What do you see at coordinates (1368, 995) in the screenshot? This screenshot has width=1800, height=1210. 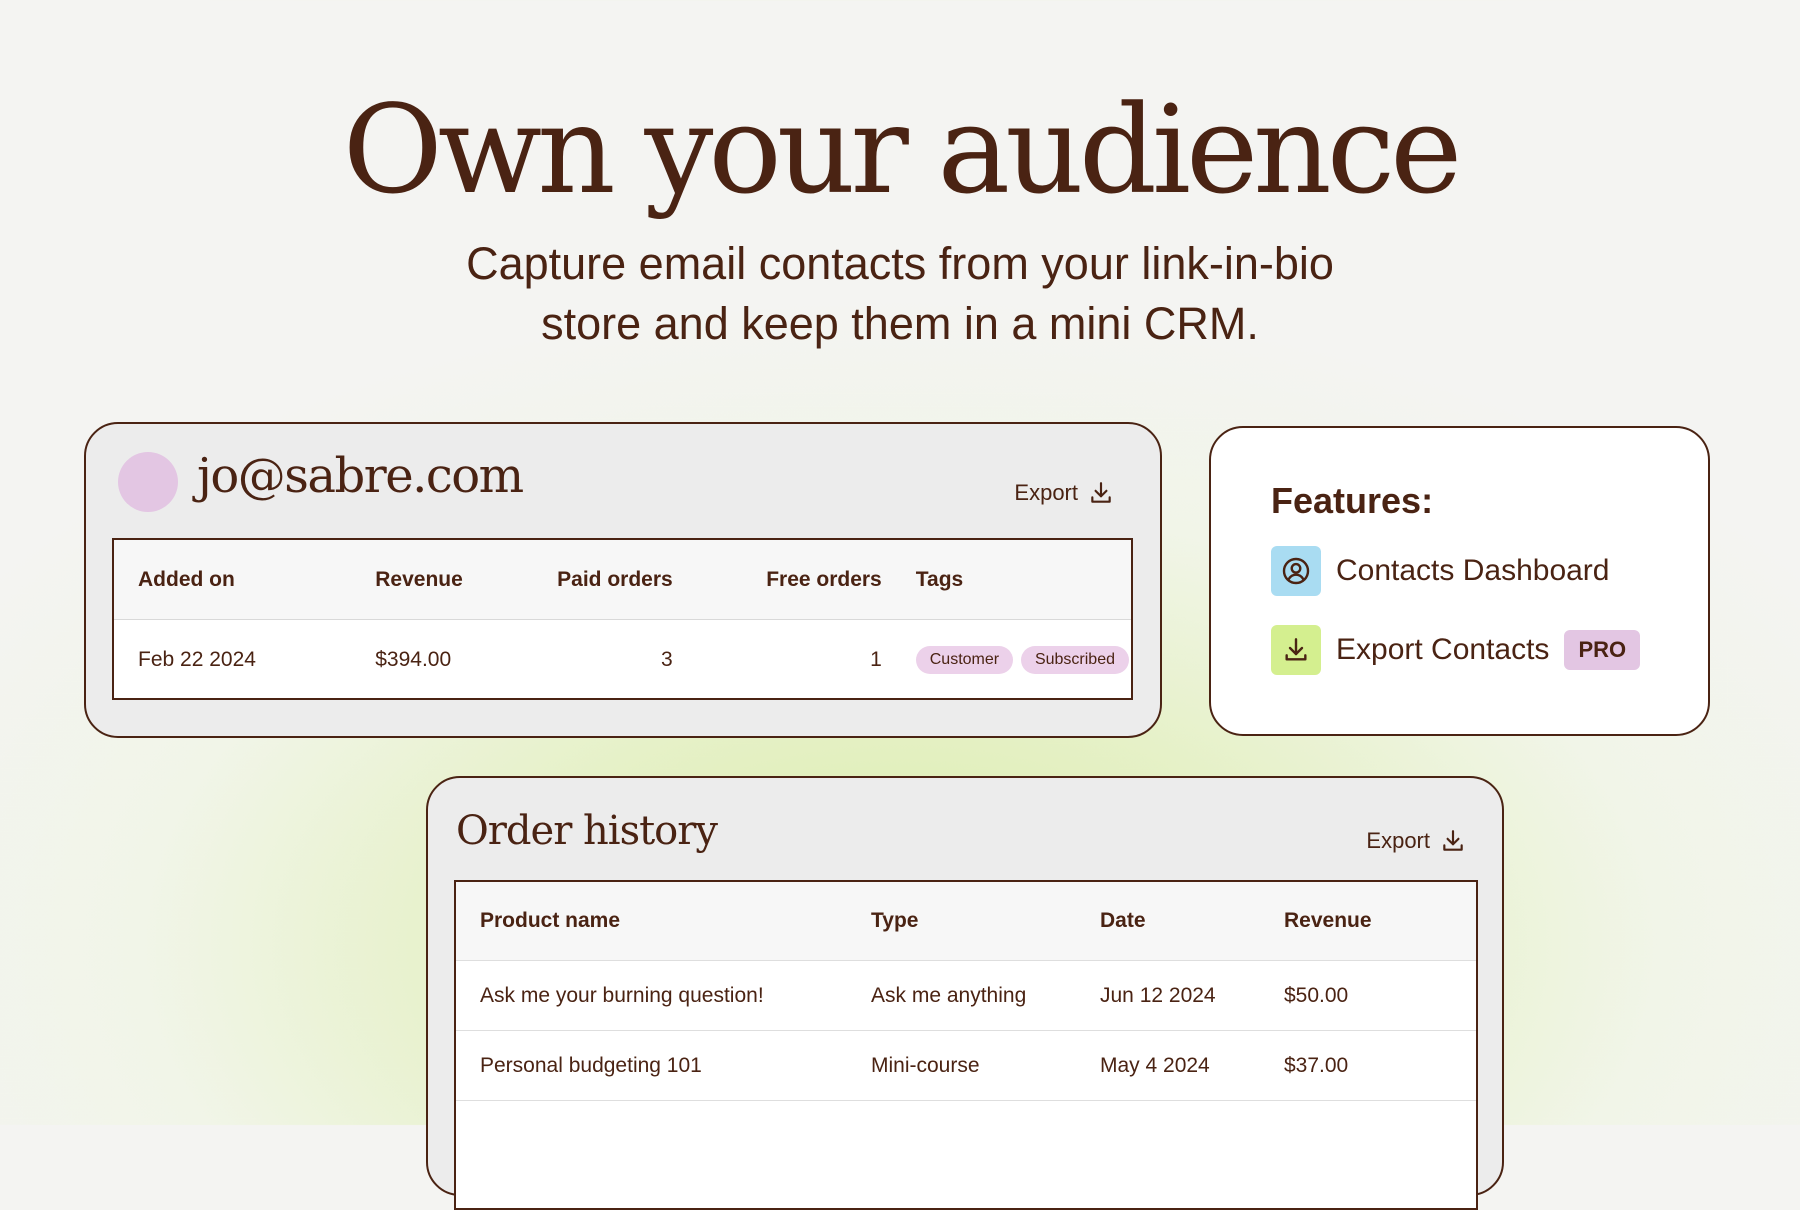 I see `cell-revenue: $50.00` at bounding box center [1368, 995].